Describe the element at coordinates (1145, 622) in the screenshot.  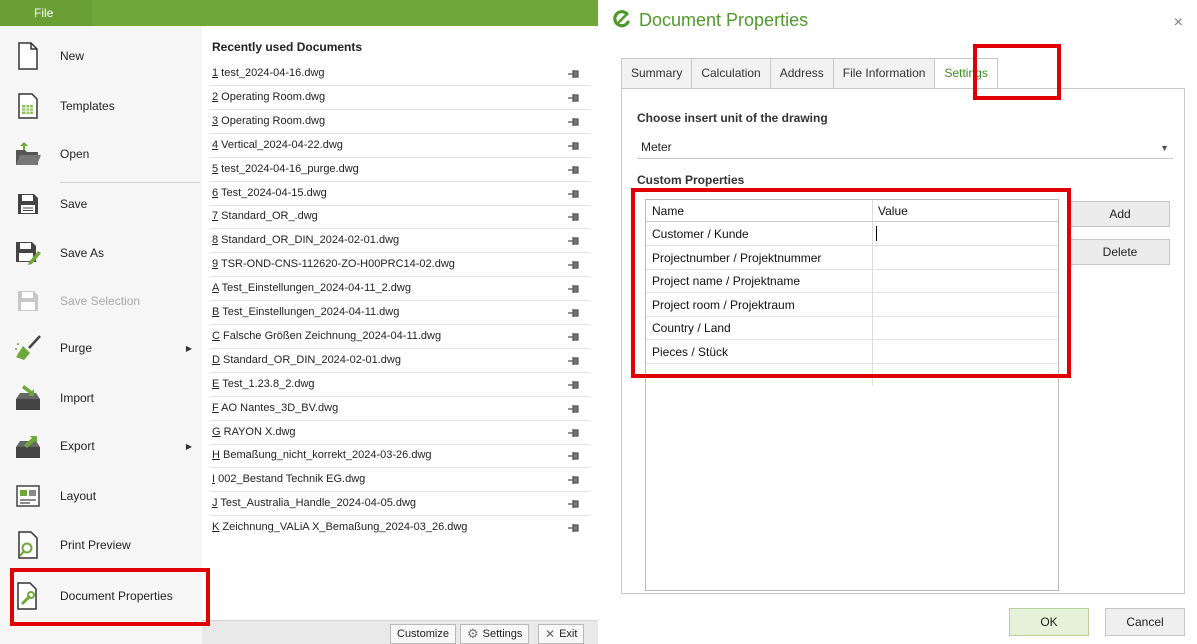
I see `cancel-button: Cancel` at that location.